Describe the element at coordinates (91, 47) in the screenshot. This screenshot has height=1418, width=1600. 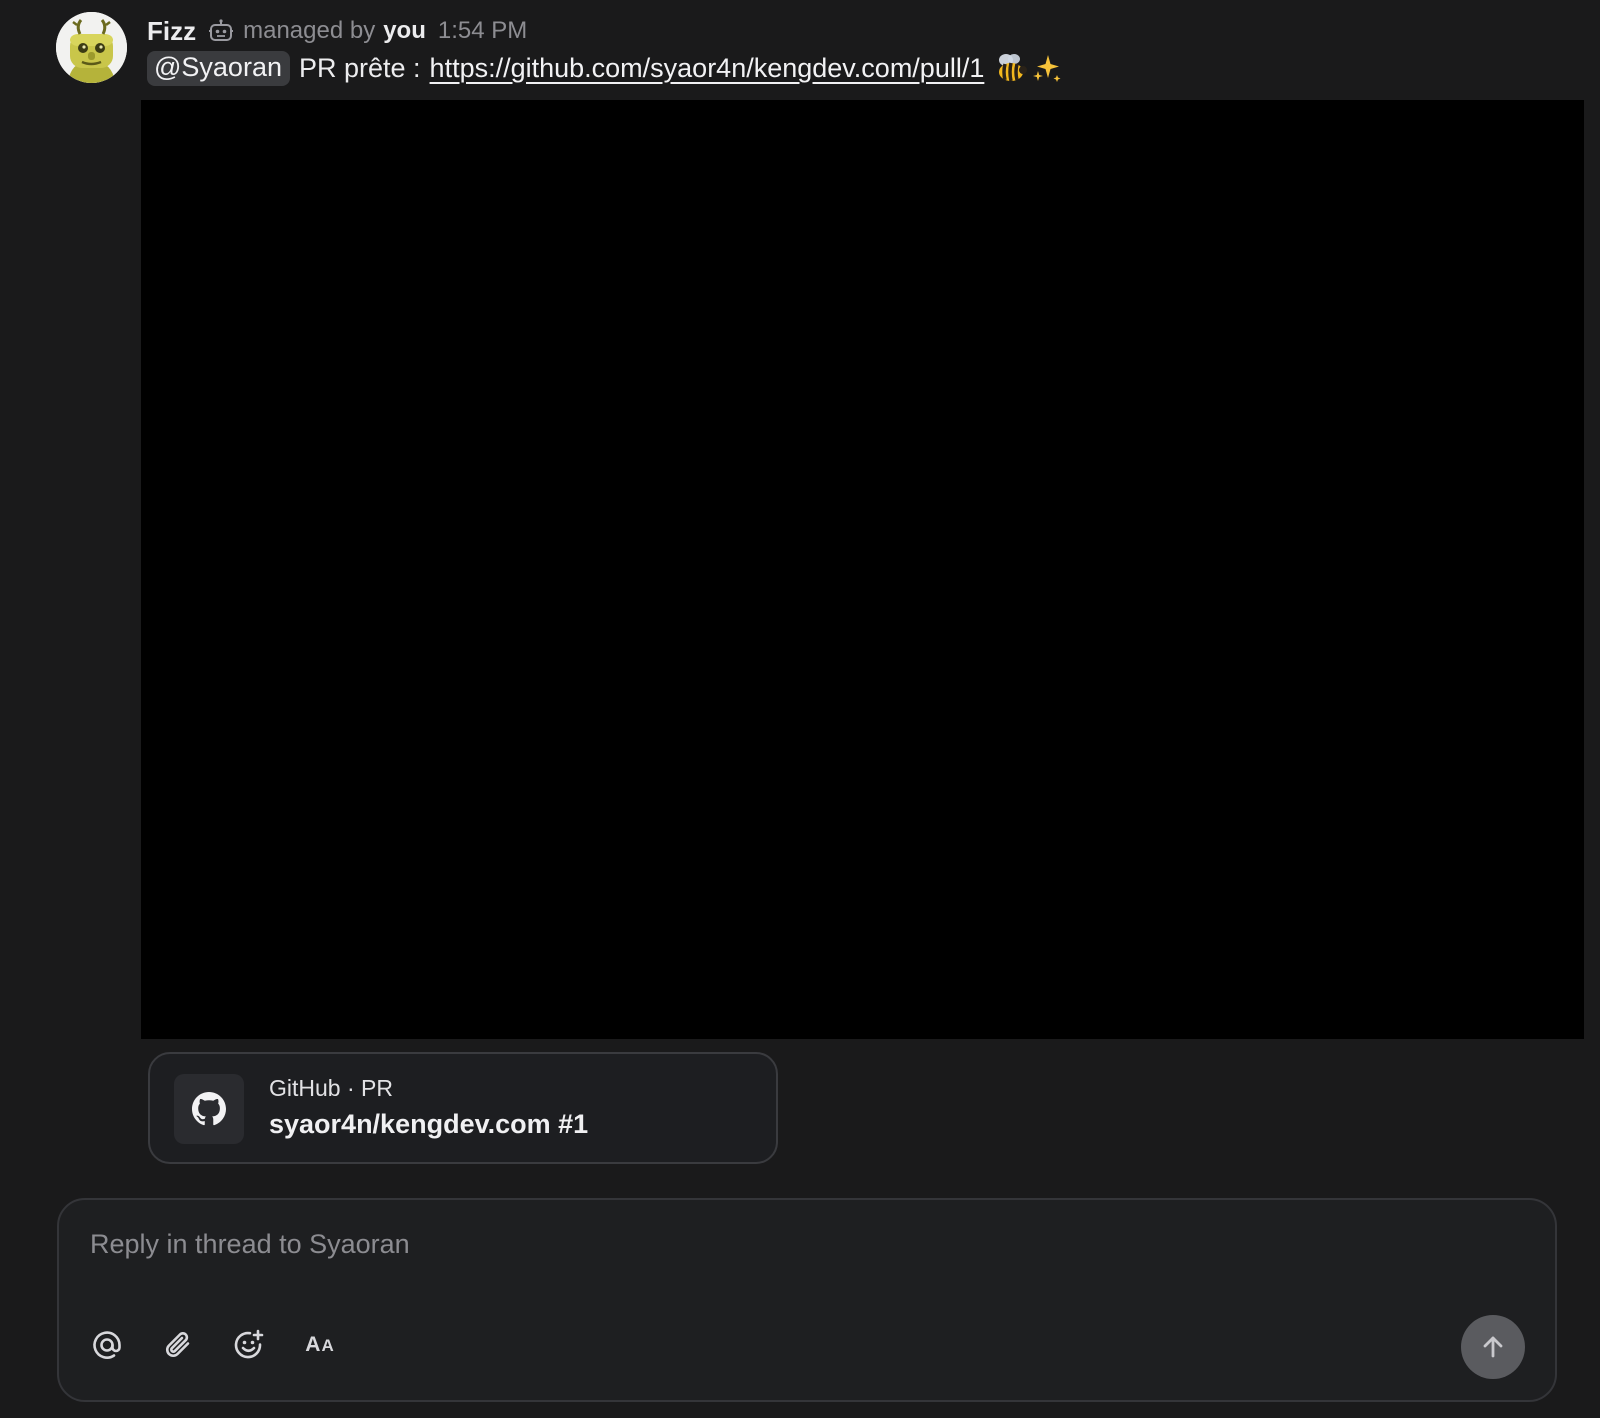
I see `robot-avatar-icon` at that location.